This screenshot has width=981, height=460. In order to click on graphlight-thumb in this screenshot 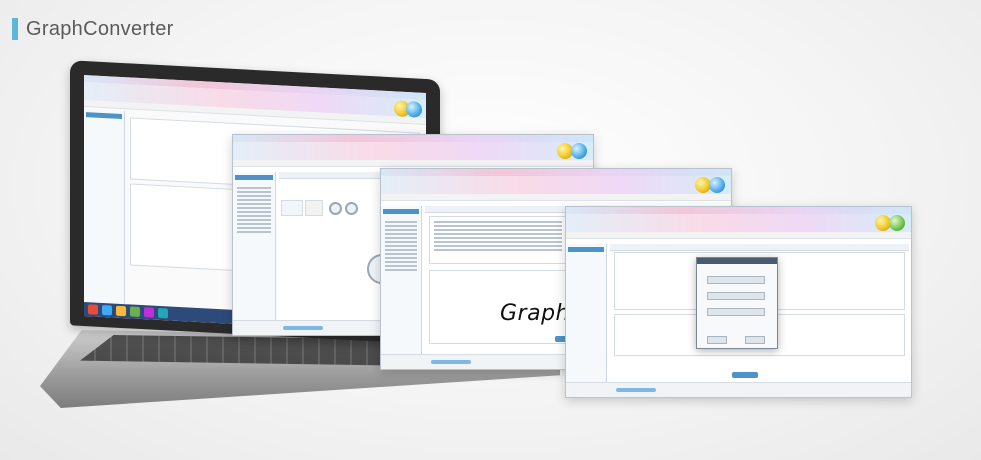, I will do `click(292, 208)`.